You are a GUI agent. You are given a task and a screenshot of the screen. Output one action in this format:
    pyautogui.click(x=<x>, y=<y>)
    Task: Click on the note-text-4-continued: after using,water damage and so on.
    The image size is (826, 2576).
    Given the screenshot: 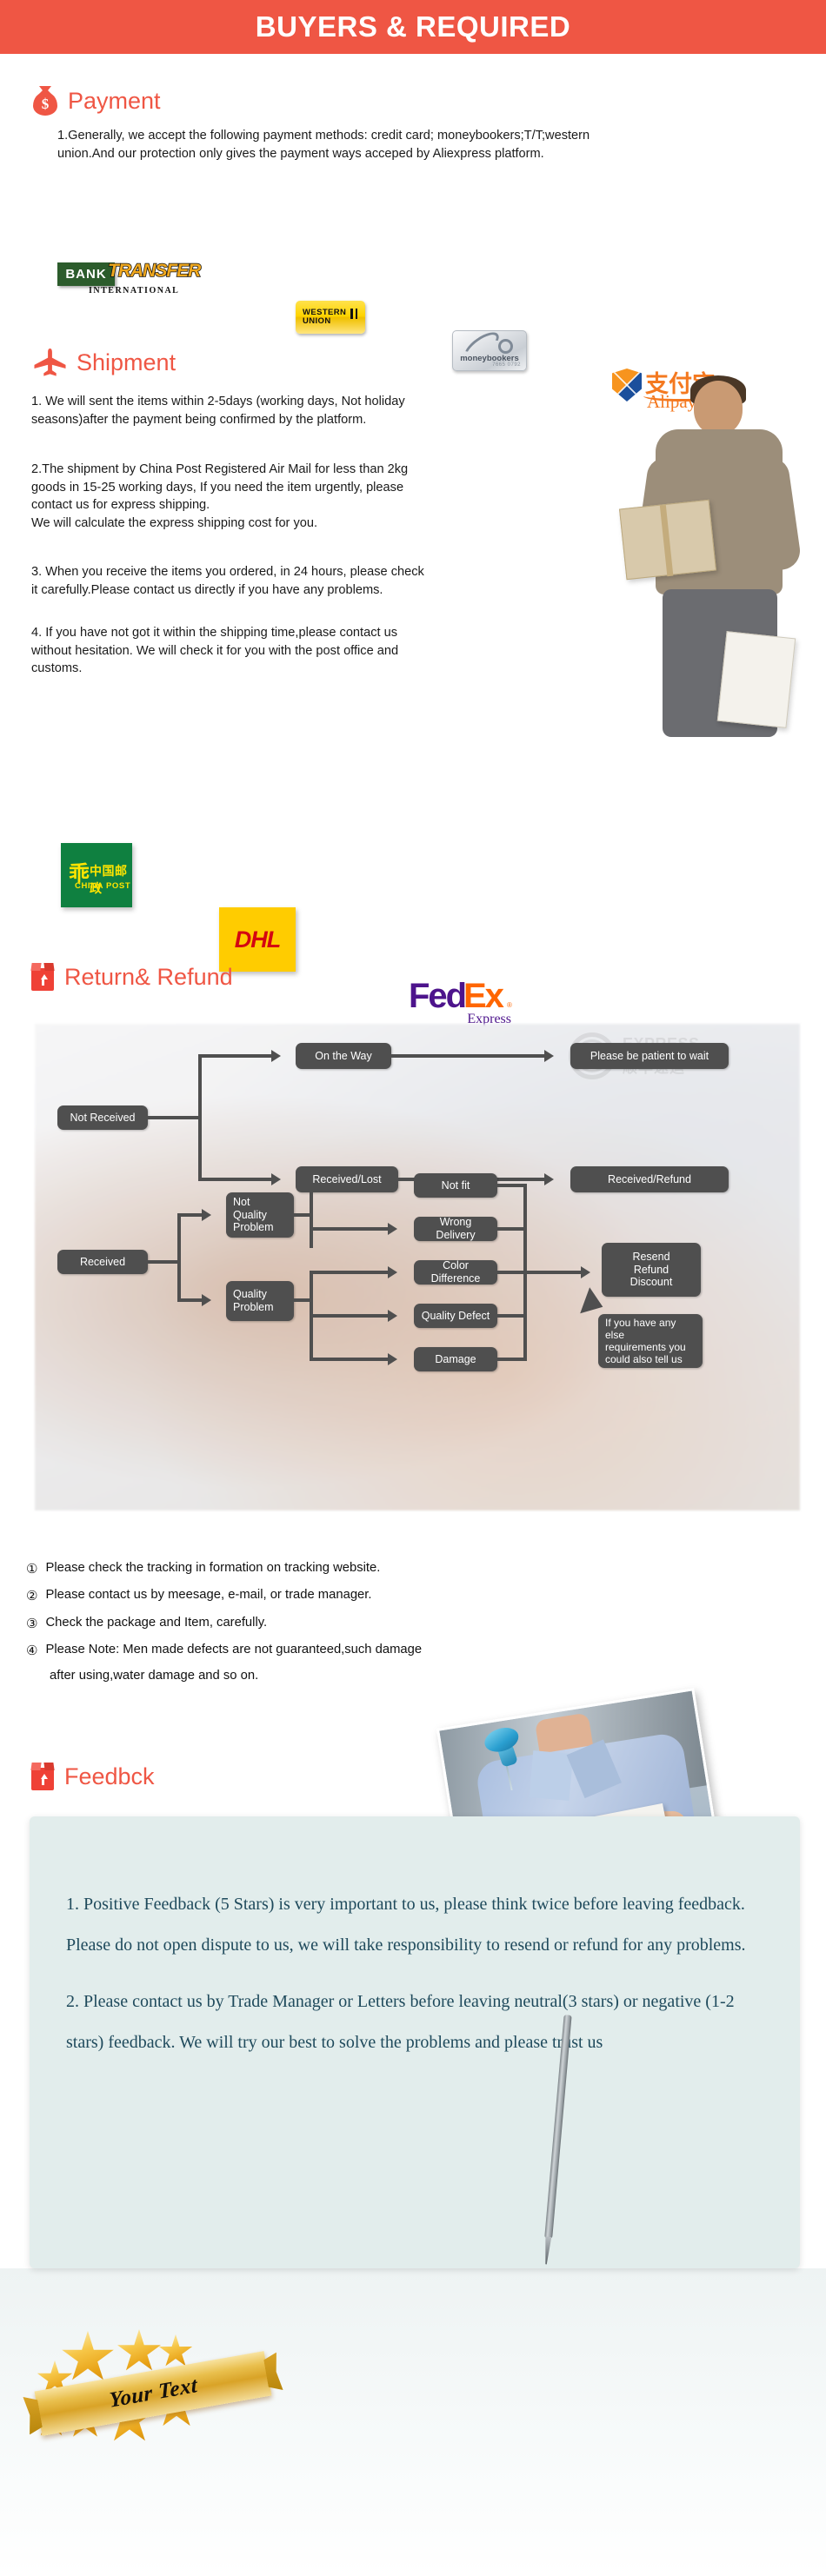 What is the action you would take?
    pyautogui.click(x=154, y=1676)
    